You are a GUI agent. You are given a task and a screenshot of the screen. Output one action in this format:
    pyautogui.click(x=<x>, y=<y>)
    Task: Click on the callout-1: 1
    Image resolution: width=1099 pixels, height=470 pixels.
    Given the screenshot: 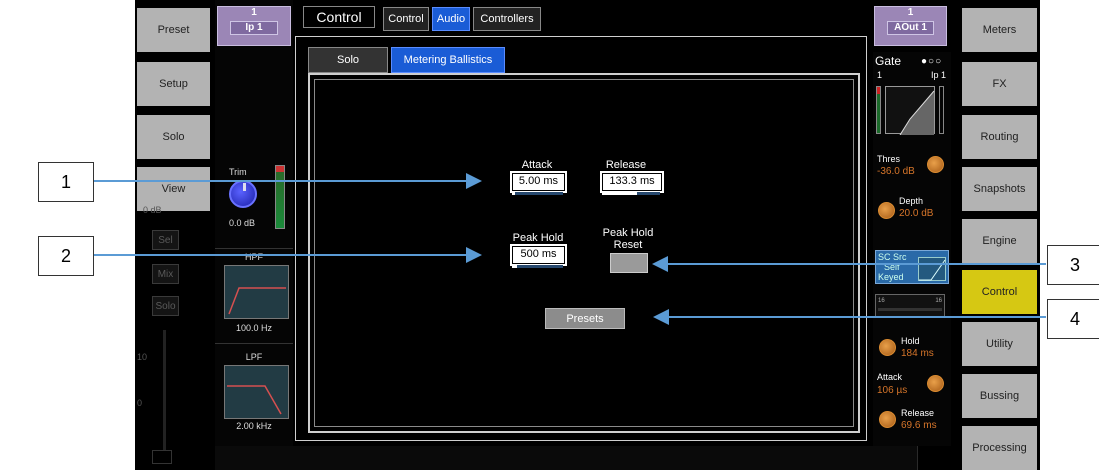 What is the action you would take?
    pyautogui.click(x=66, y=182)
    